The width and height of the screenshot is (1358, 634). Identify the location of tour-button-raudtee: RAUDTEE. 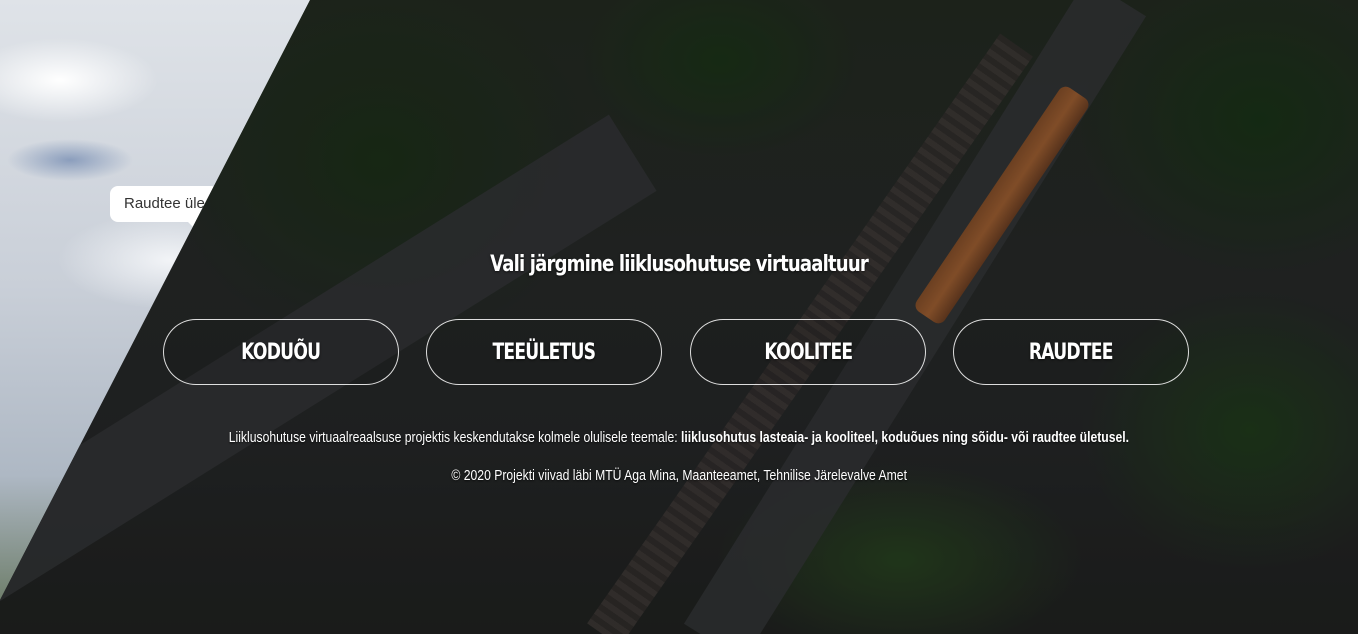
(1071, 352).